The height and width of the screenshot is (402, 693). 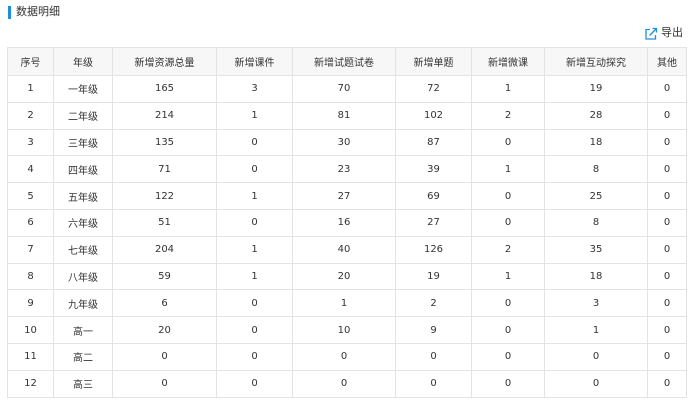 I want to click on table-row: 9 九年级 6 0 1 2 0 3 0, so click(x=347, y=303).